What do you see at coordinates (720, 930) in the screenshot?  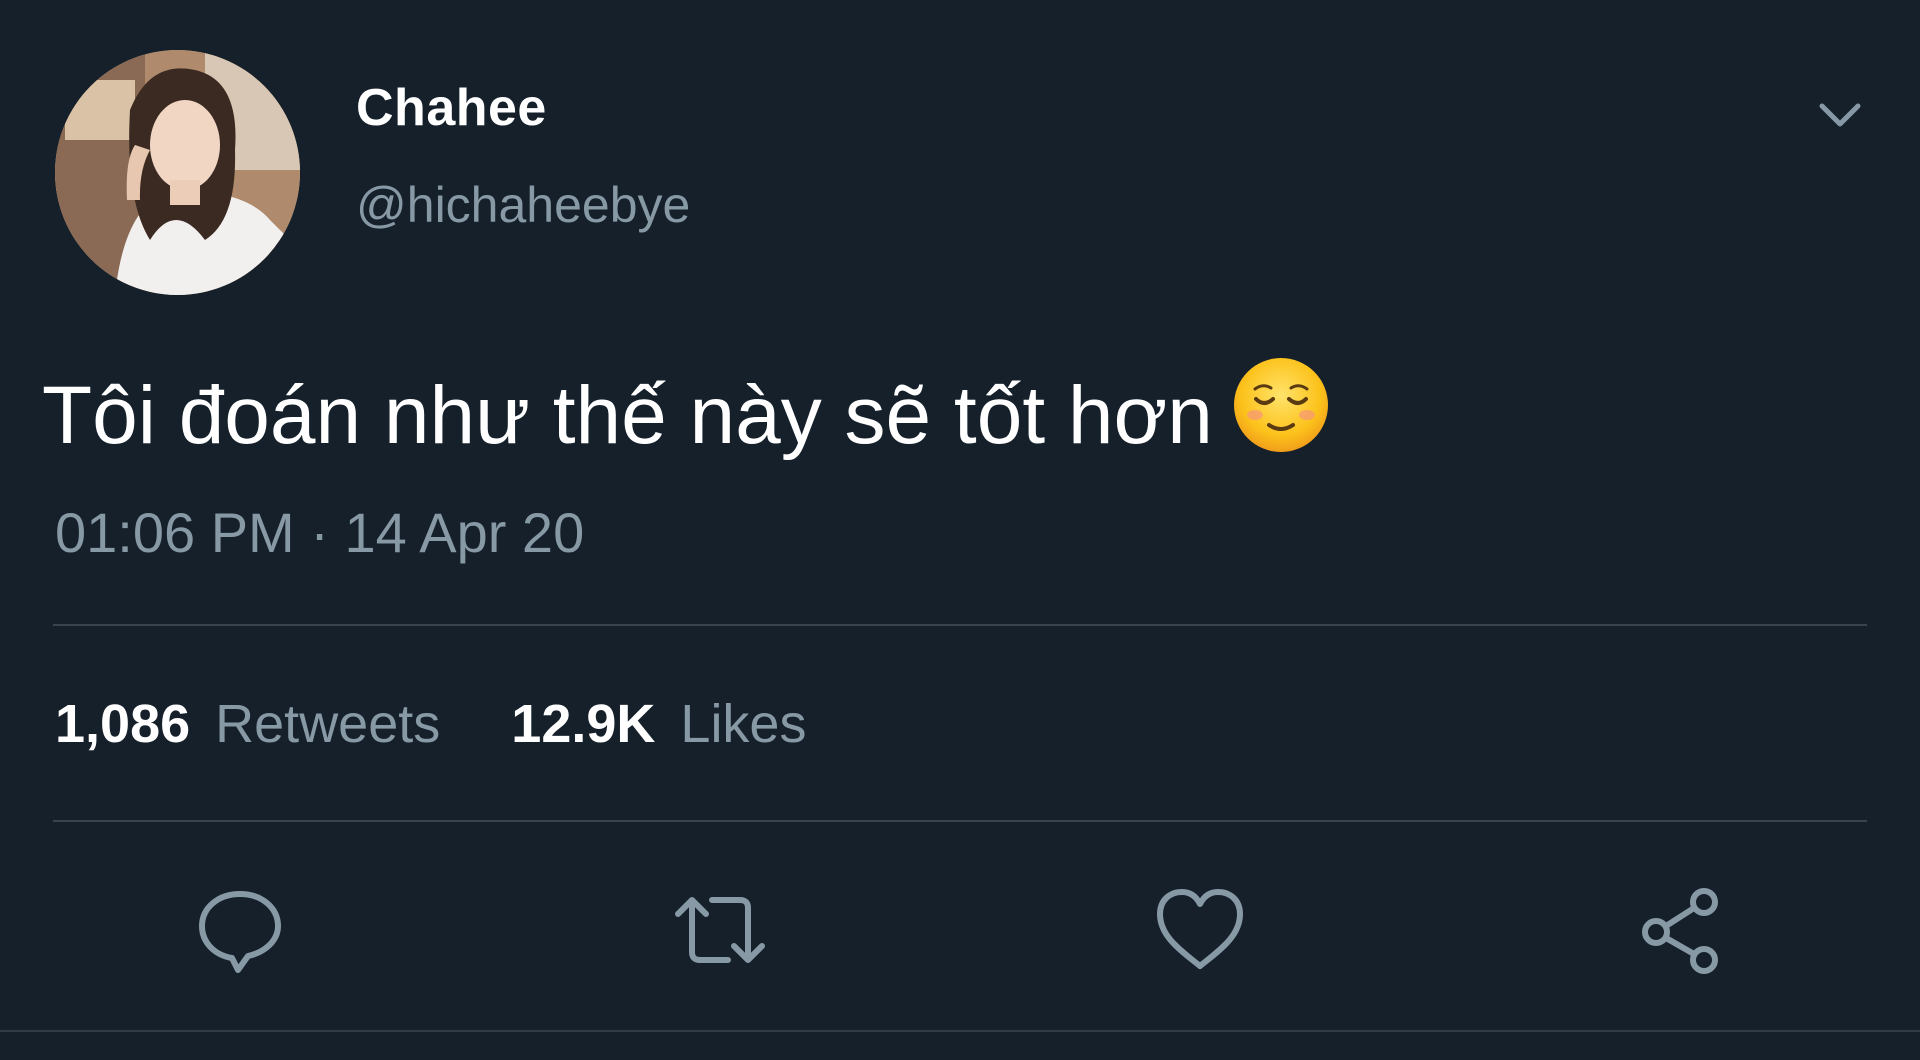 I see `retweet-icon` at bounding box center [720, 930].